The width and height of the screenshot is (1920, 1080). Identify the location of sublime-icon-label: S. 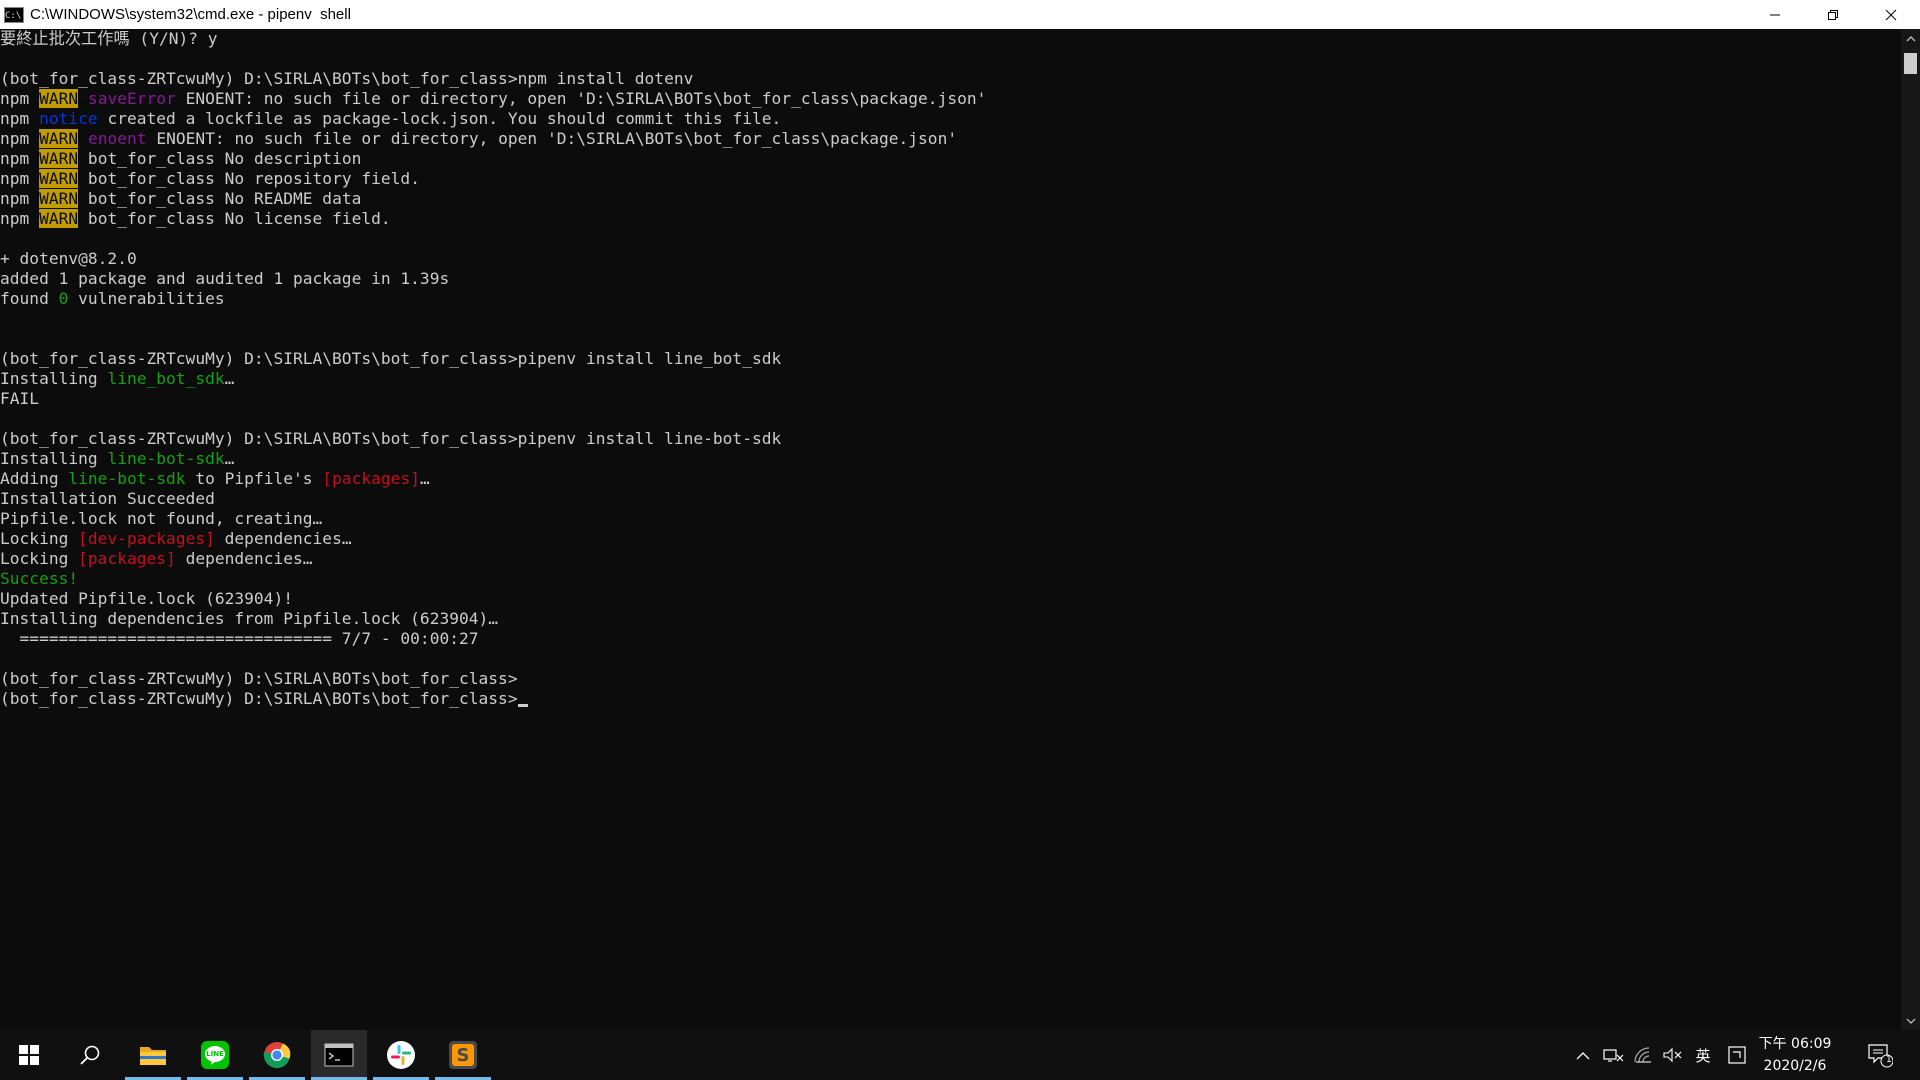
(463, 1055).